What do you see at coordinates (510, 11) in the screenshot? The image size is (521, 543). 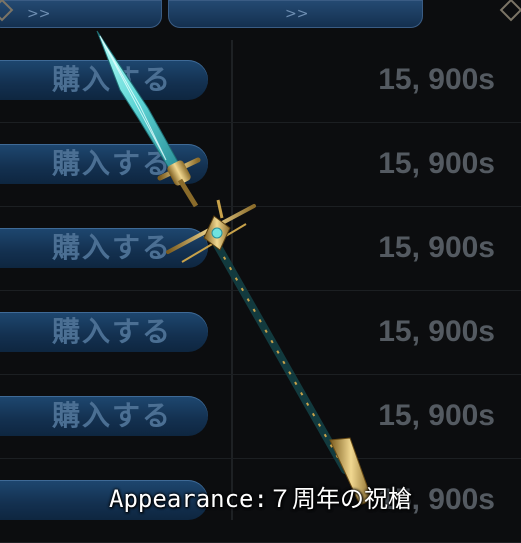 I see `corner-ornament-icon` at bounding box center [510, 11].